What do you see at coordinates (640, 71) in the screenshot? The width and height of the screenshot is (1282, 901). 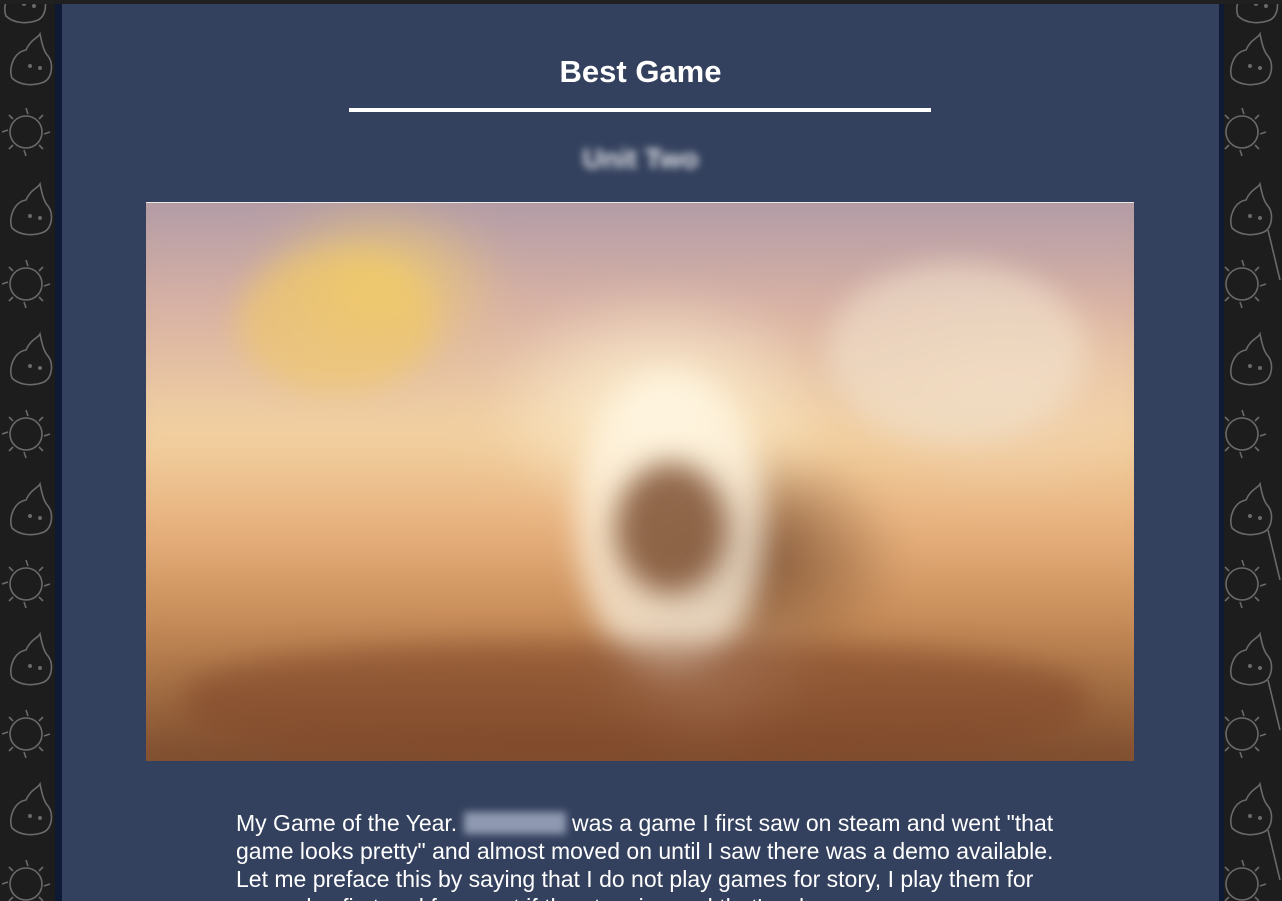 I see `post-title: Best Game` at bounding box center [640, 71].